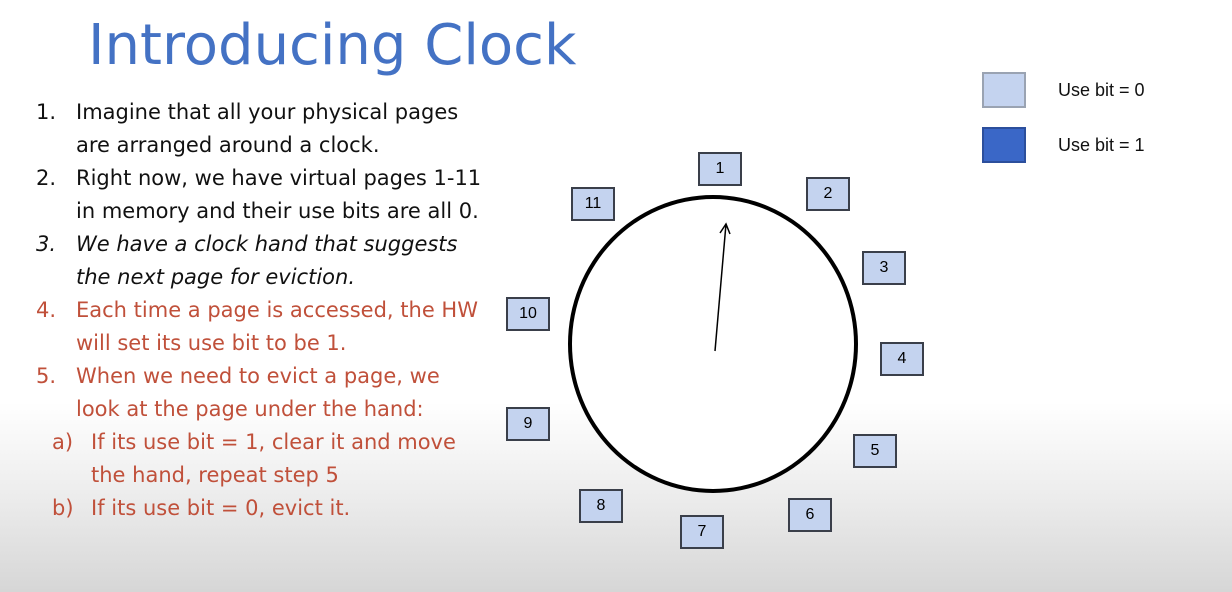 This screenshot has width=1232, height=592. What do you see at coordinates (528, 424) in the screenshot?
I see `page-box-9: 9` at bounding box center [528, 424].